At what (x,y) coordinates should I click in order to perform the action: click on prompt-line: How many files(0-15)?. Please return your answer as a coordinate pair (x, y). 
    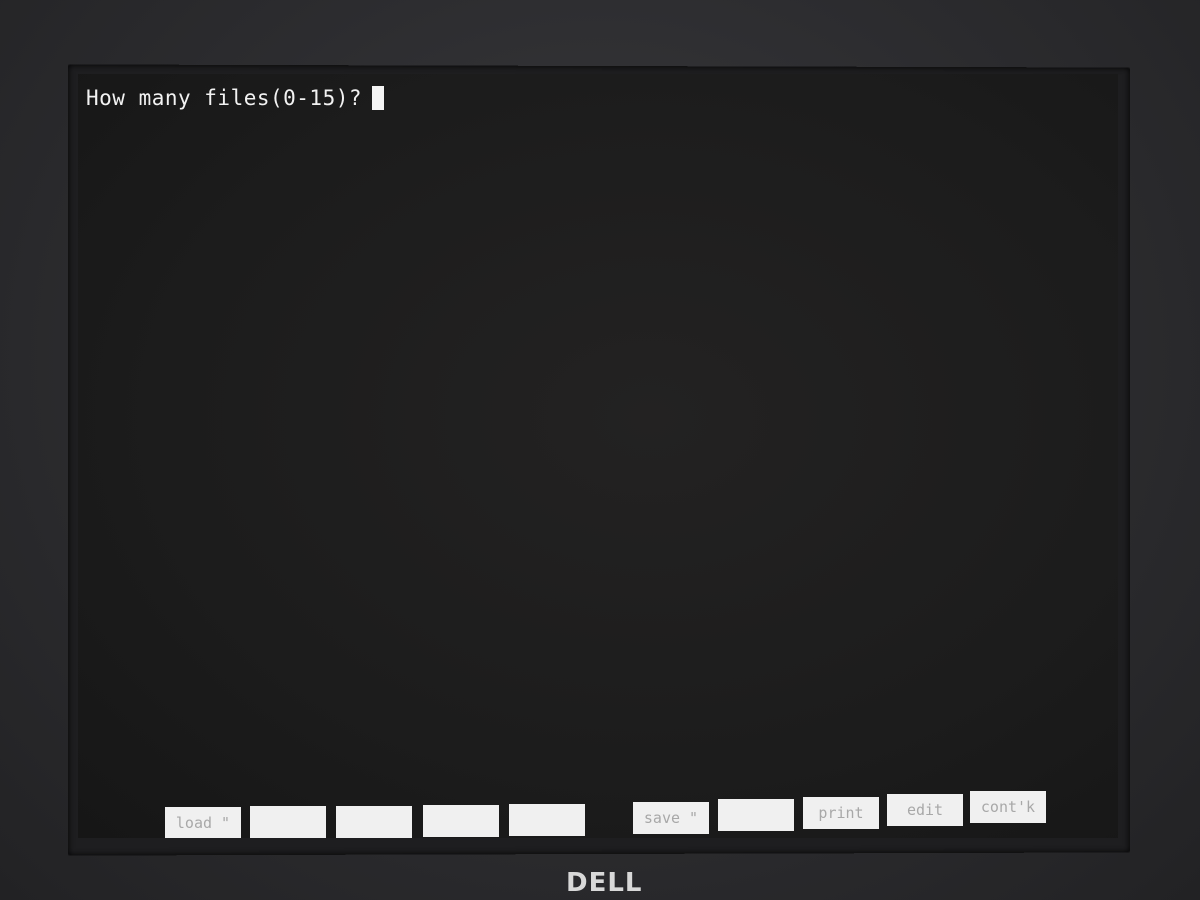
    Looking at the image, I should click on (235, 98).